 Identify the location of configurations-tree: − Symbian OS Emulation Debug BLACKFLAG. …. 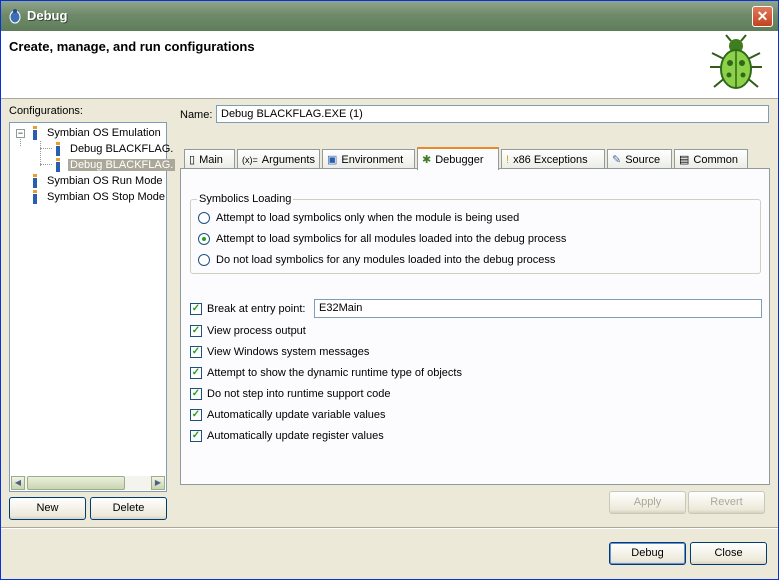
(92, 307).